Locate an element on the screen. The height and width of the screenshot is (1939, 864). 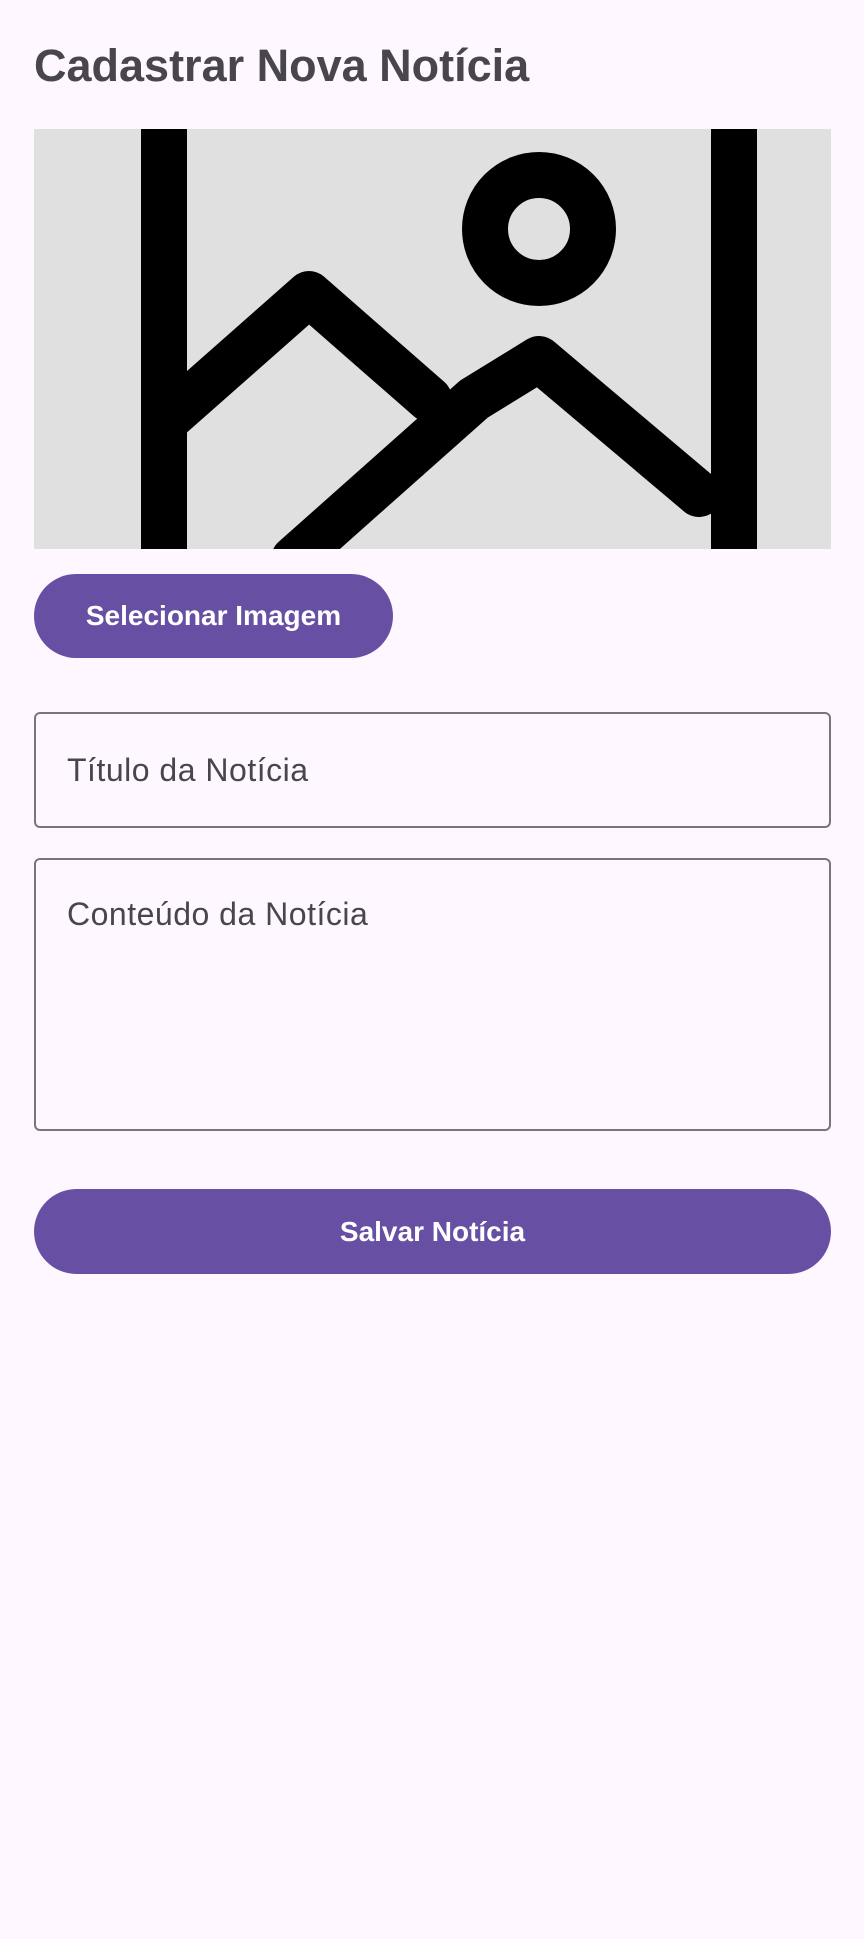
save-news-button: Salvar Notícia is located at coordinates (432, 1231).